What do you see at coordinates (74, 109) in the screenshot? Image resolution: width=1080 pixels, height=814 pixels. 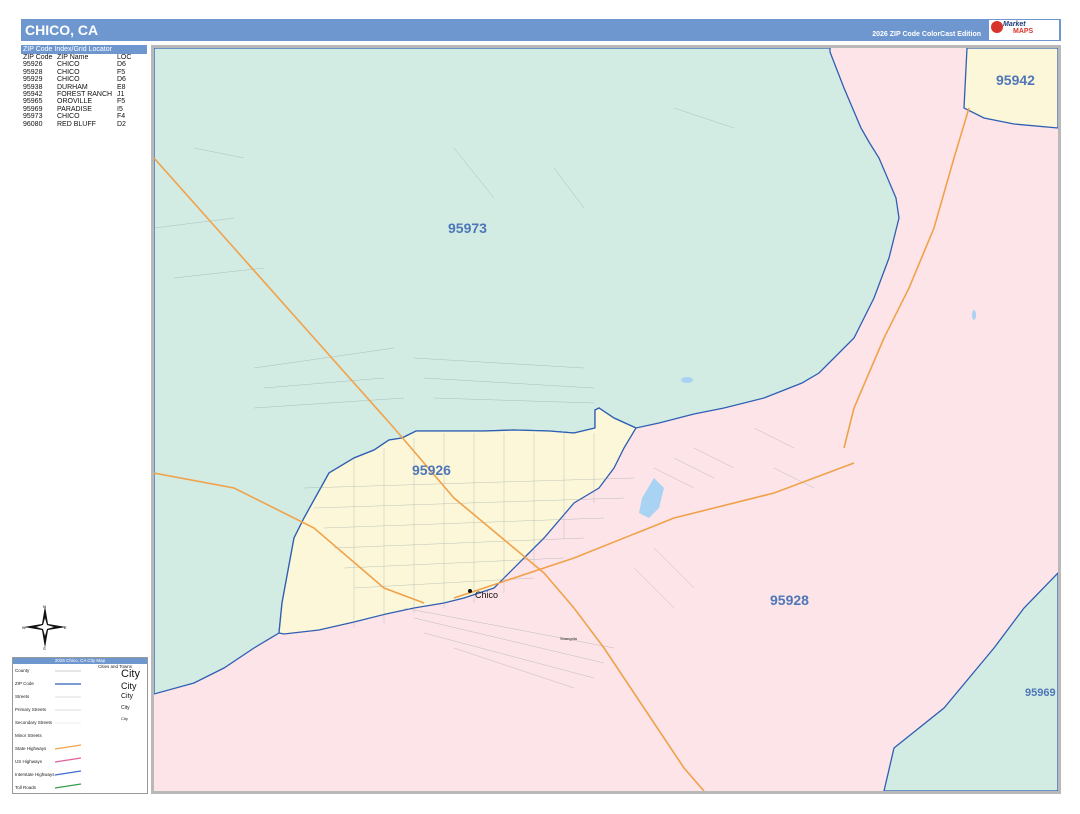 I see `zip-name-cell: PARADISE` at bounding box center [74, 109].